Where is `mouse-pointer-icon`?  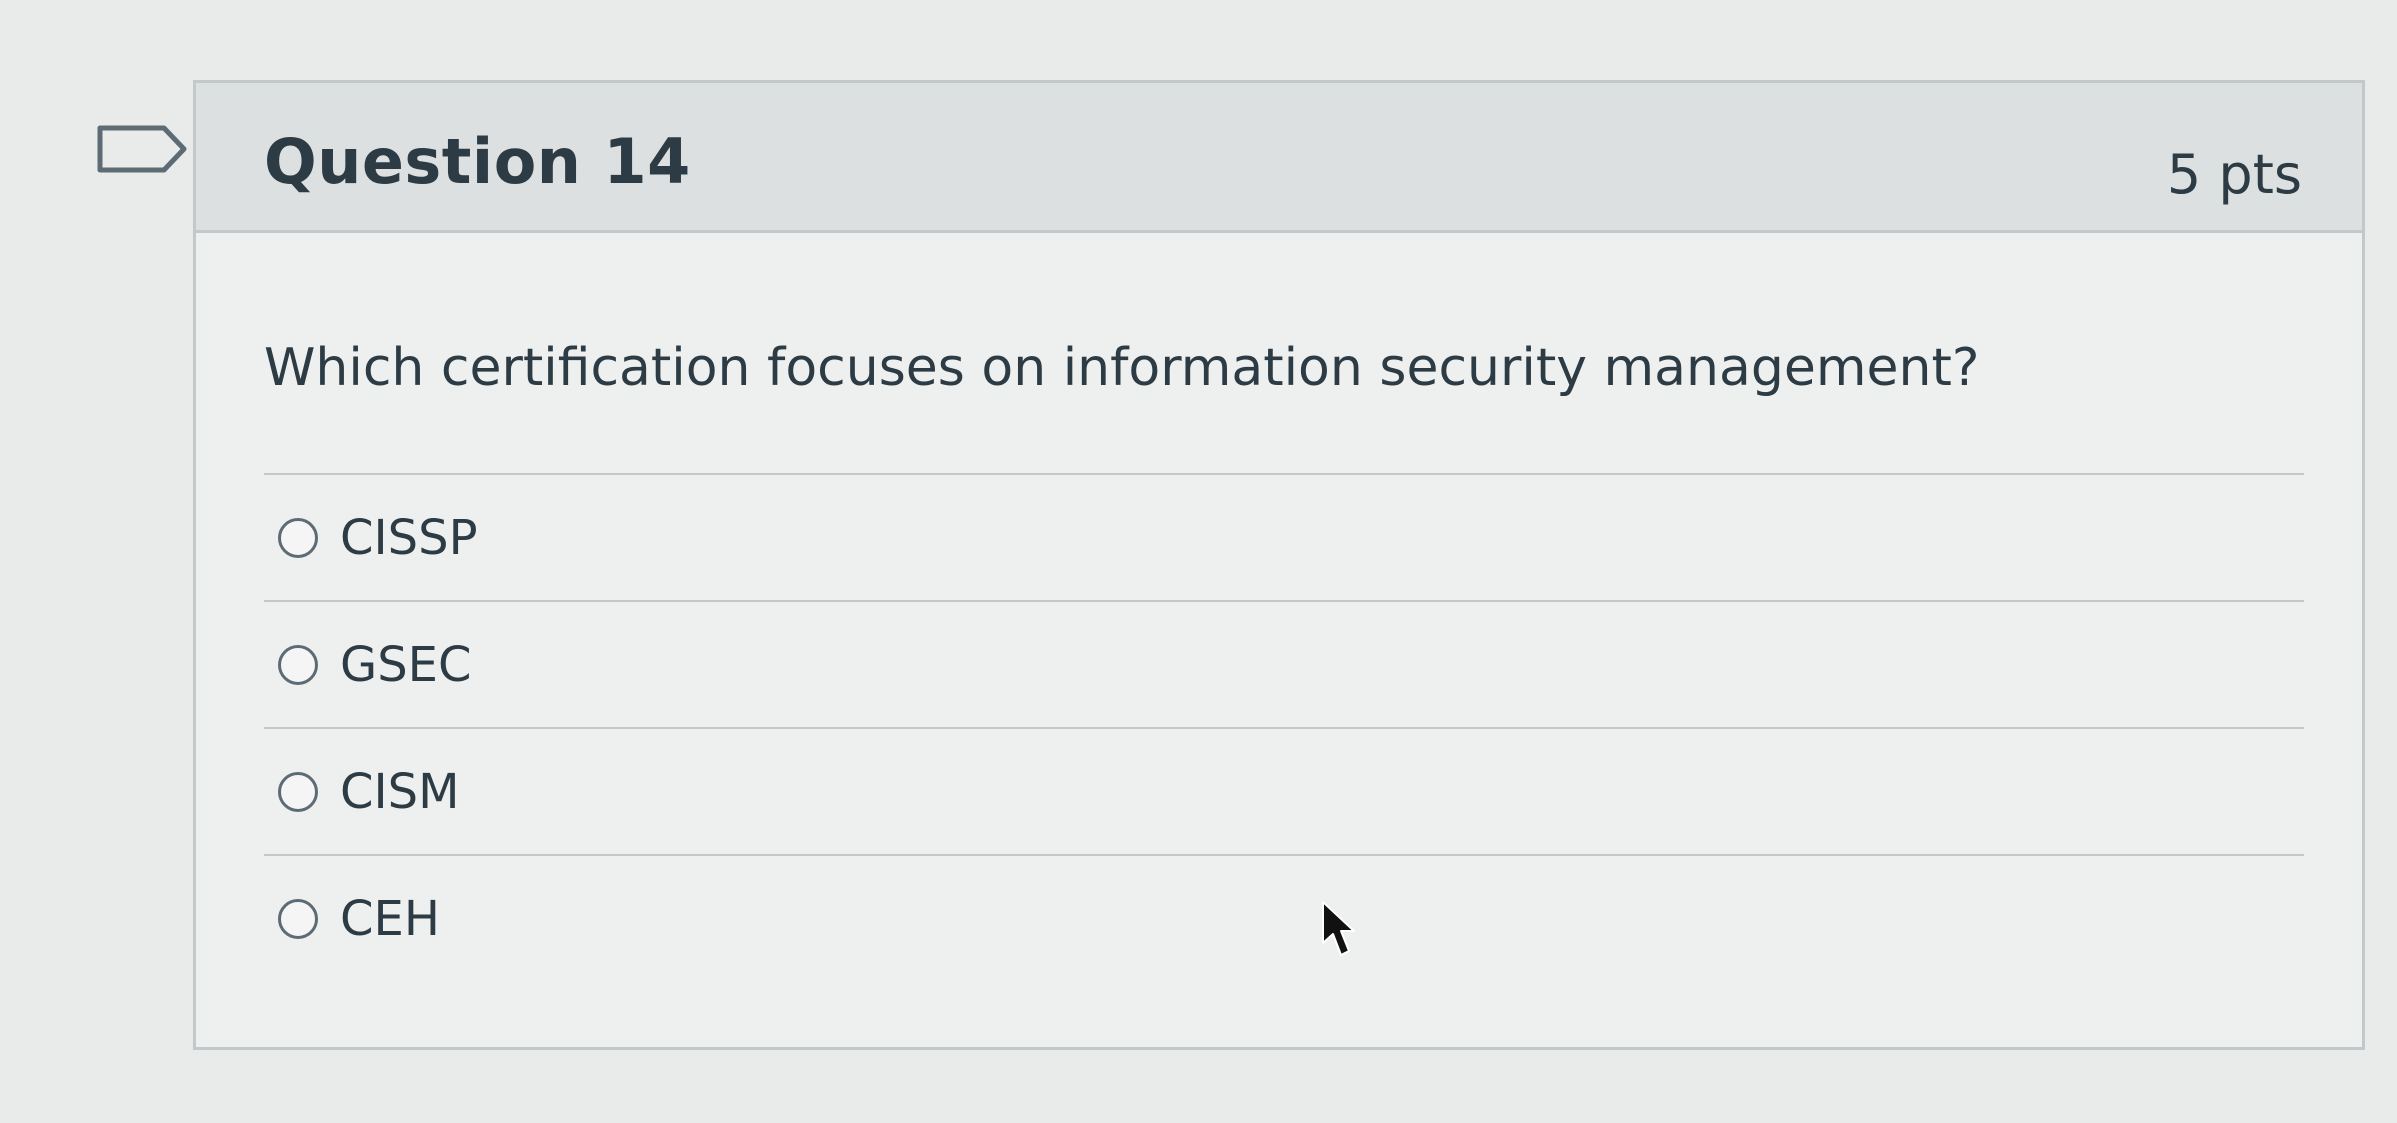
mouse-pointer-icon is located at coordinates (1338, 928).